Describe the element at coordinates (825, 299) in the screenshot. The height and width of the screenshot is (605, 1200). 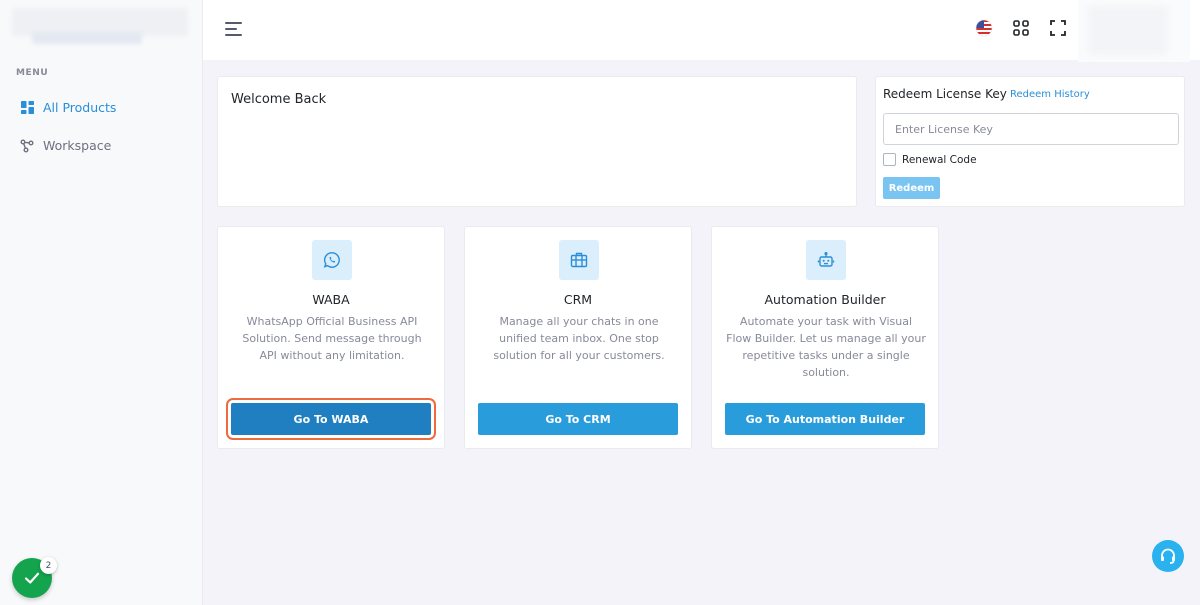
I see `product-title: Automation Builder` at that location.